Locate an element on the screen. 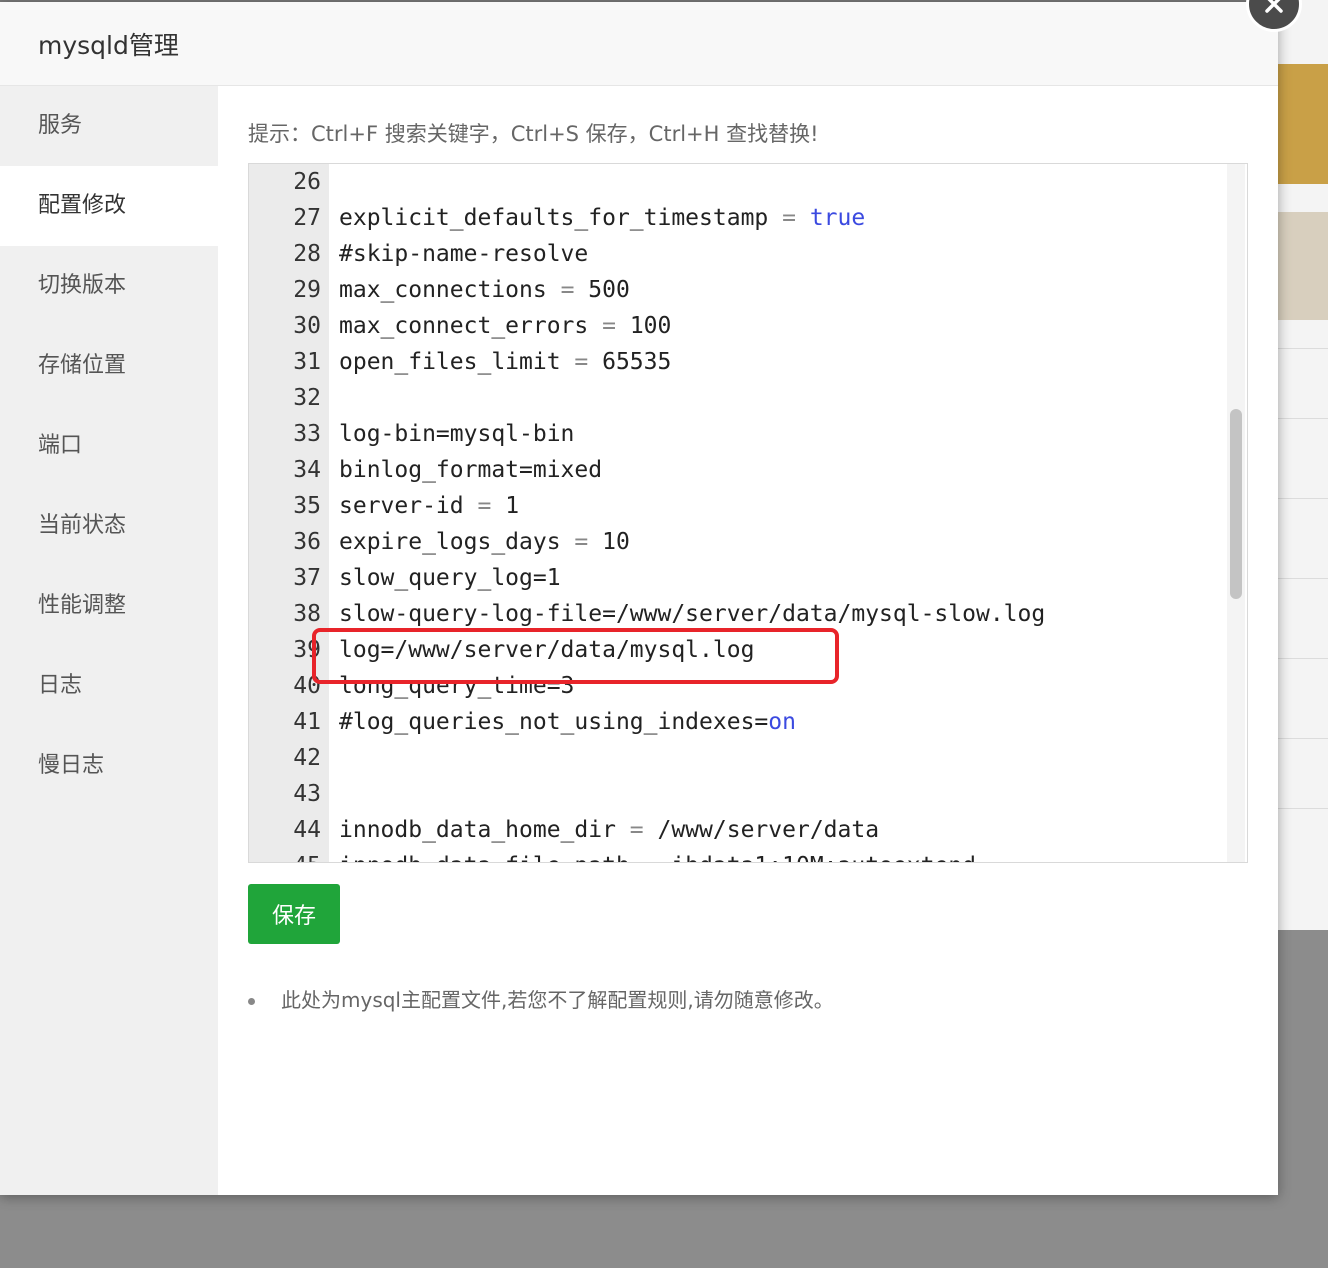 The image size is (1328, 1268). code-line: 30 max_connect_errors = 100 is located at coordinates (748, 326).